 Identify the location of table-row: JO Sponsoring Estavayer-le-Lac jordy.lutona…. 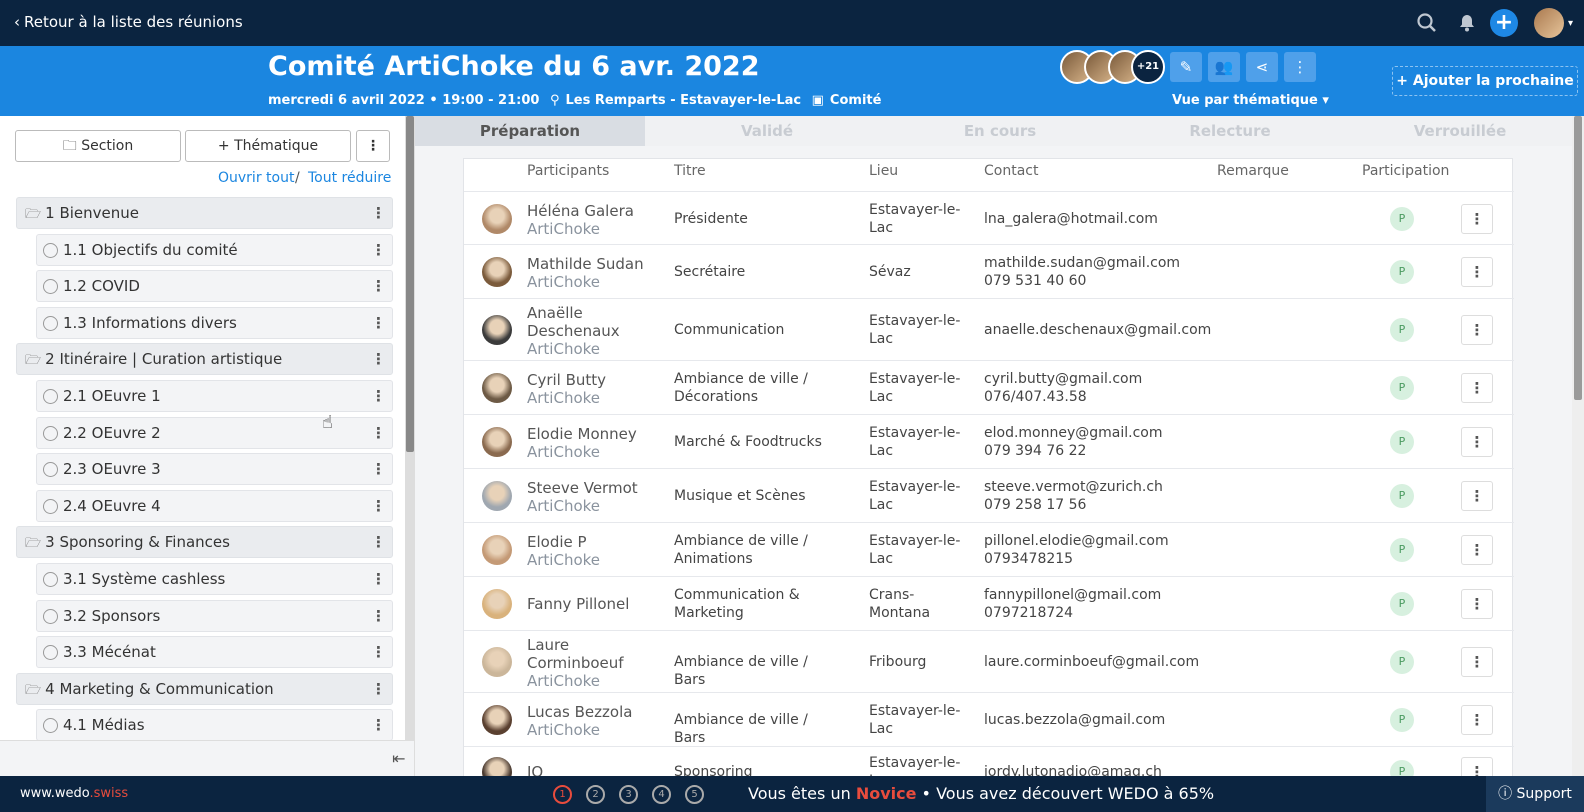
(989, 761).